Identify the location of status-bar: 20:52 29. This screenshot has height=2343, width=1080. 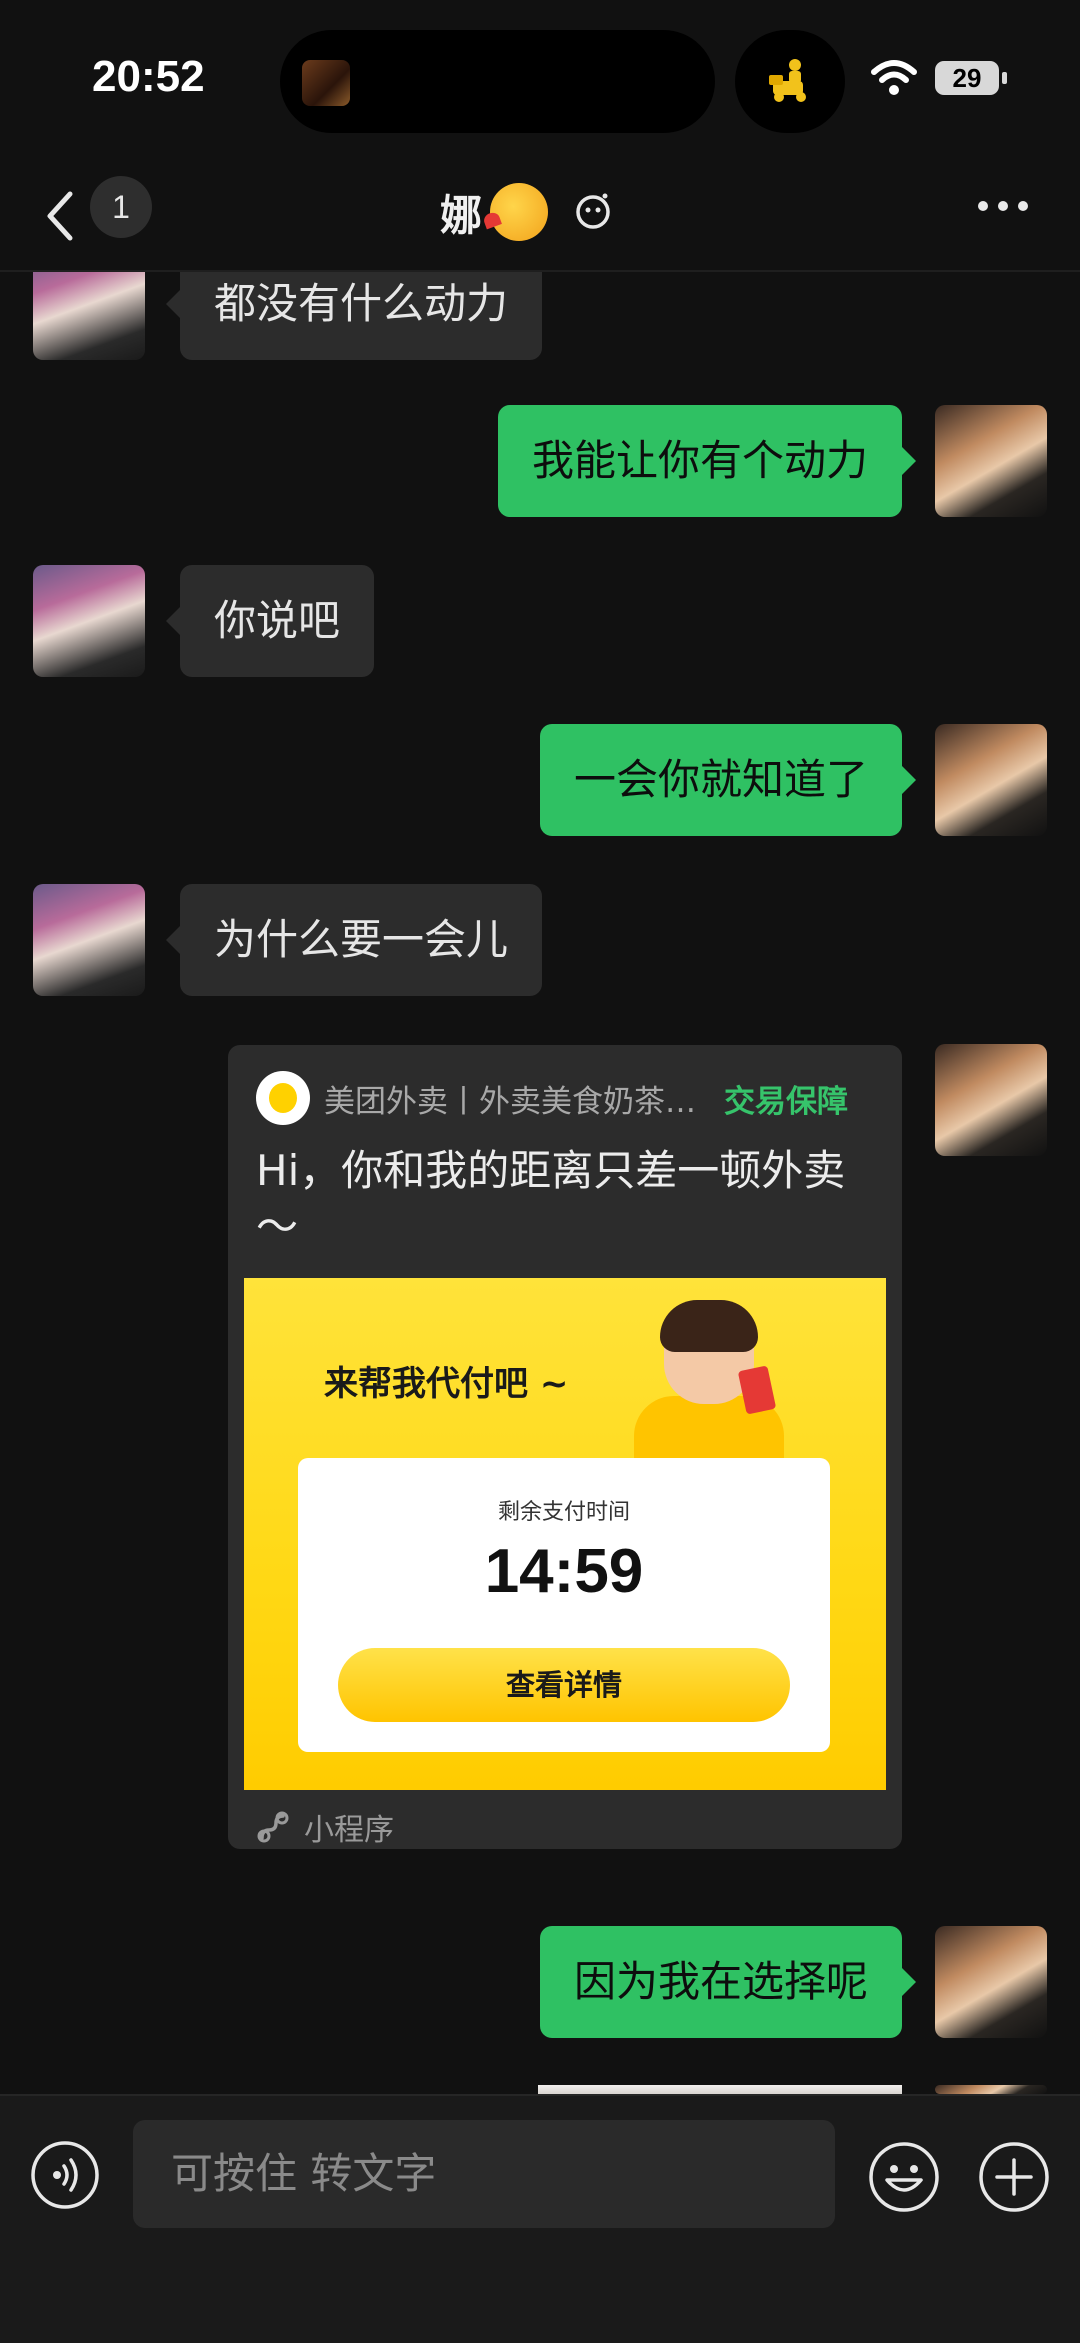
(540, 80).